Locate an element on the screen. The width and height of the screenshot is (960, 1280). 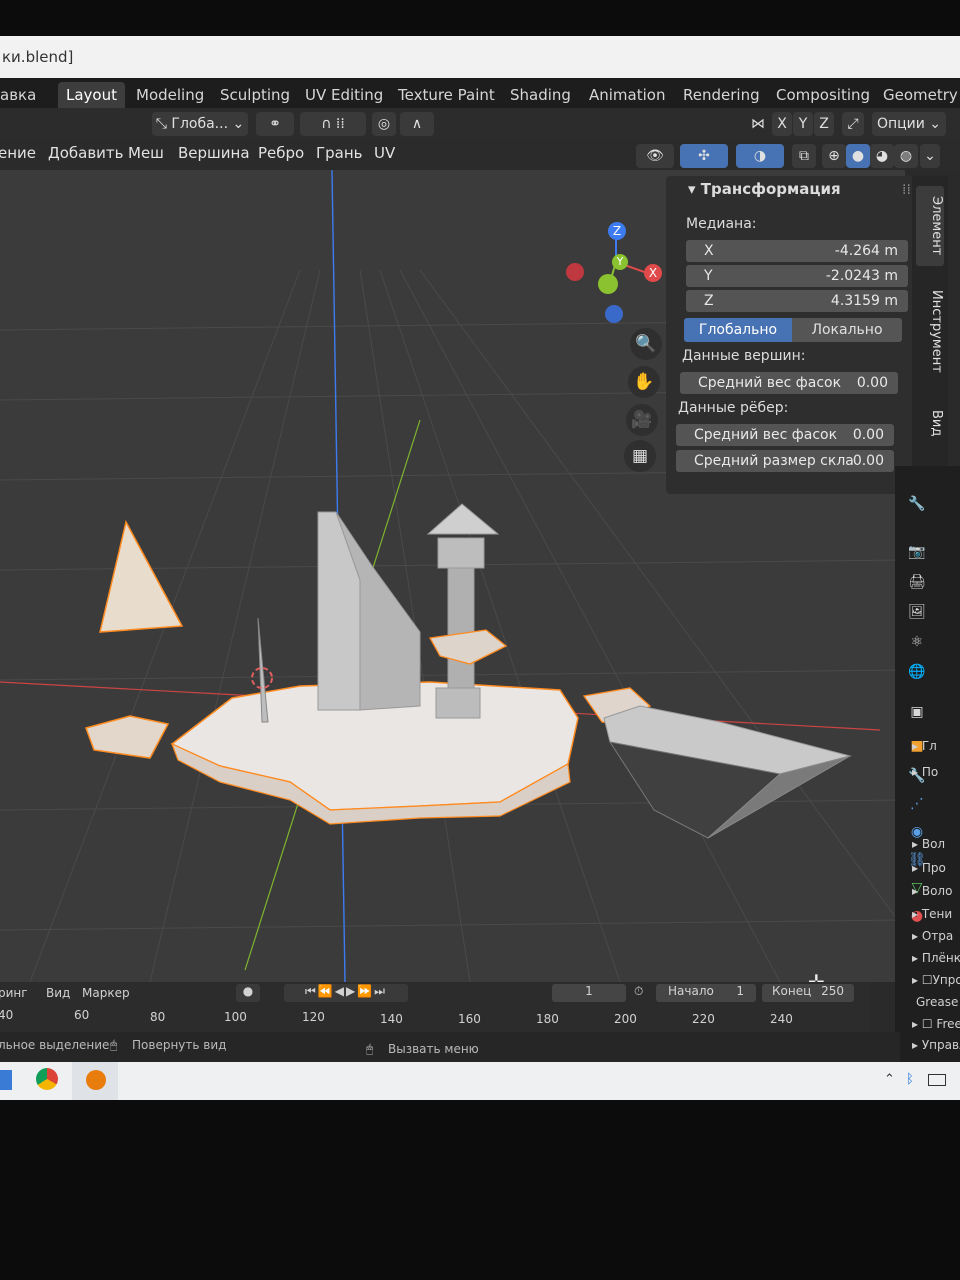
props-row: ▸ Гл is located at coordinates (924, 746).